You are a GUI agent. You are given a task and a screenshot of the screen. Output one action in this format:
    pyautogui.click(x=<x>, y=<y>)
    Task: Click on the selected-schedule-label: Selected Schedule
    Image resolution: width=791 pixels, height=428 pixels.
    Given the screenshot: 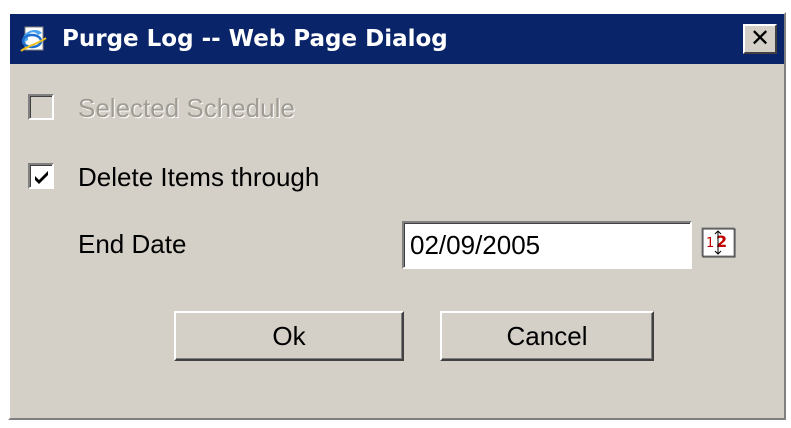 What is the action you would take?
    pyautogui.click(x=186, y=108)
    